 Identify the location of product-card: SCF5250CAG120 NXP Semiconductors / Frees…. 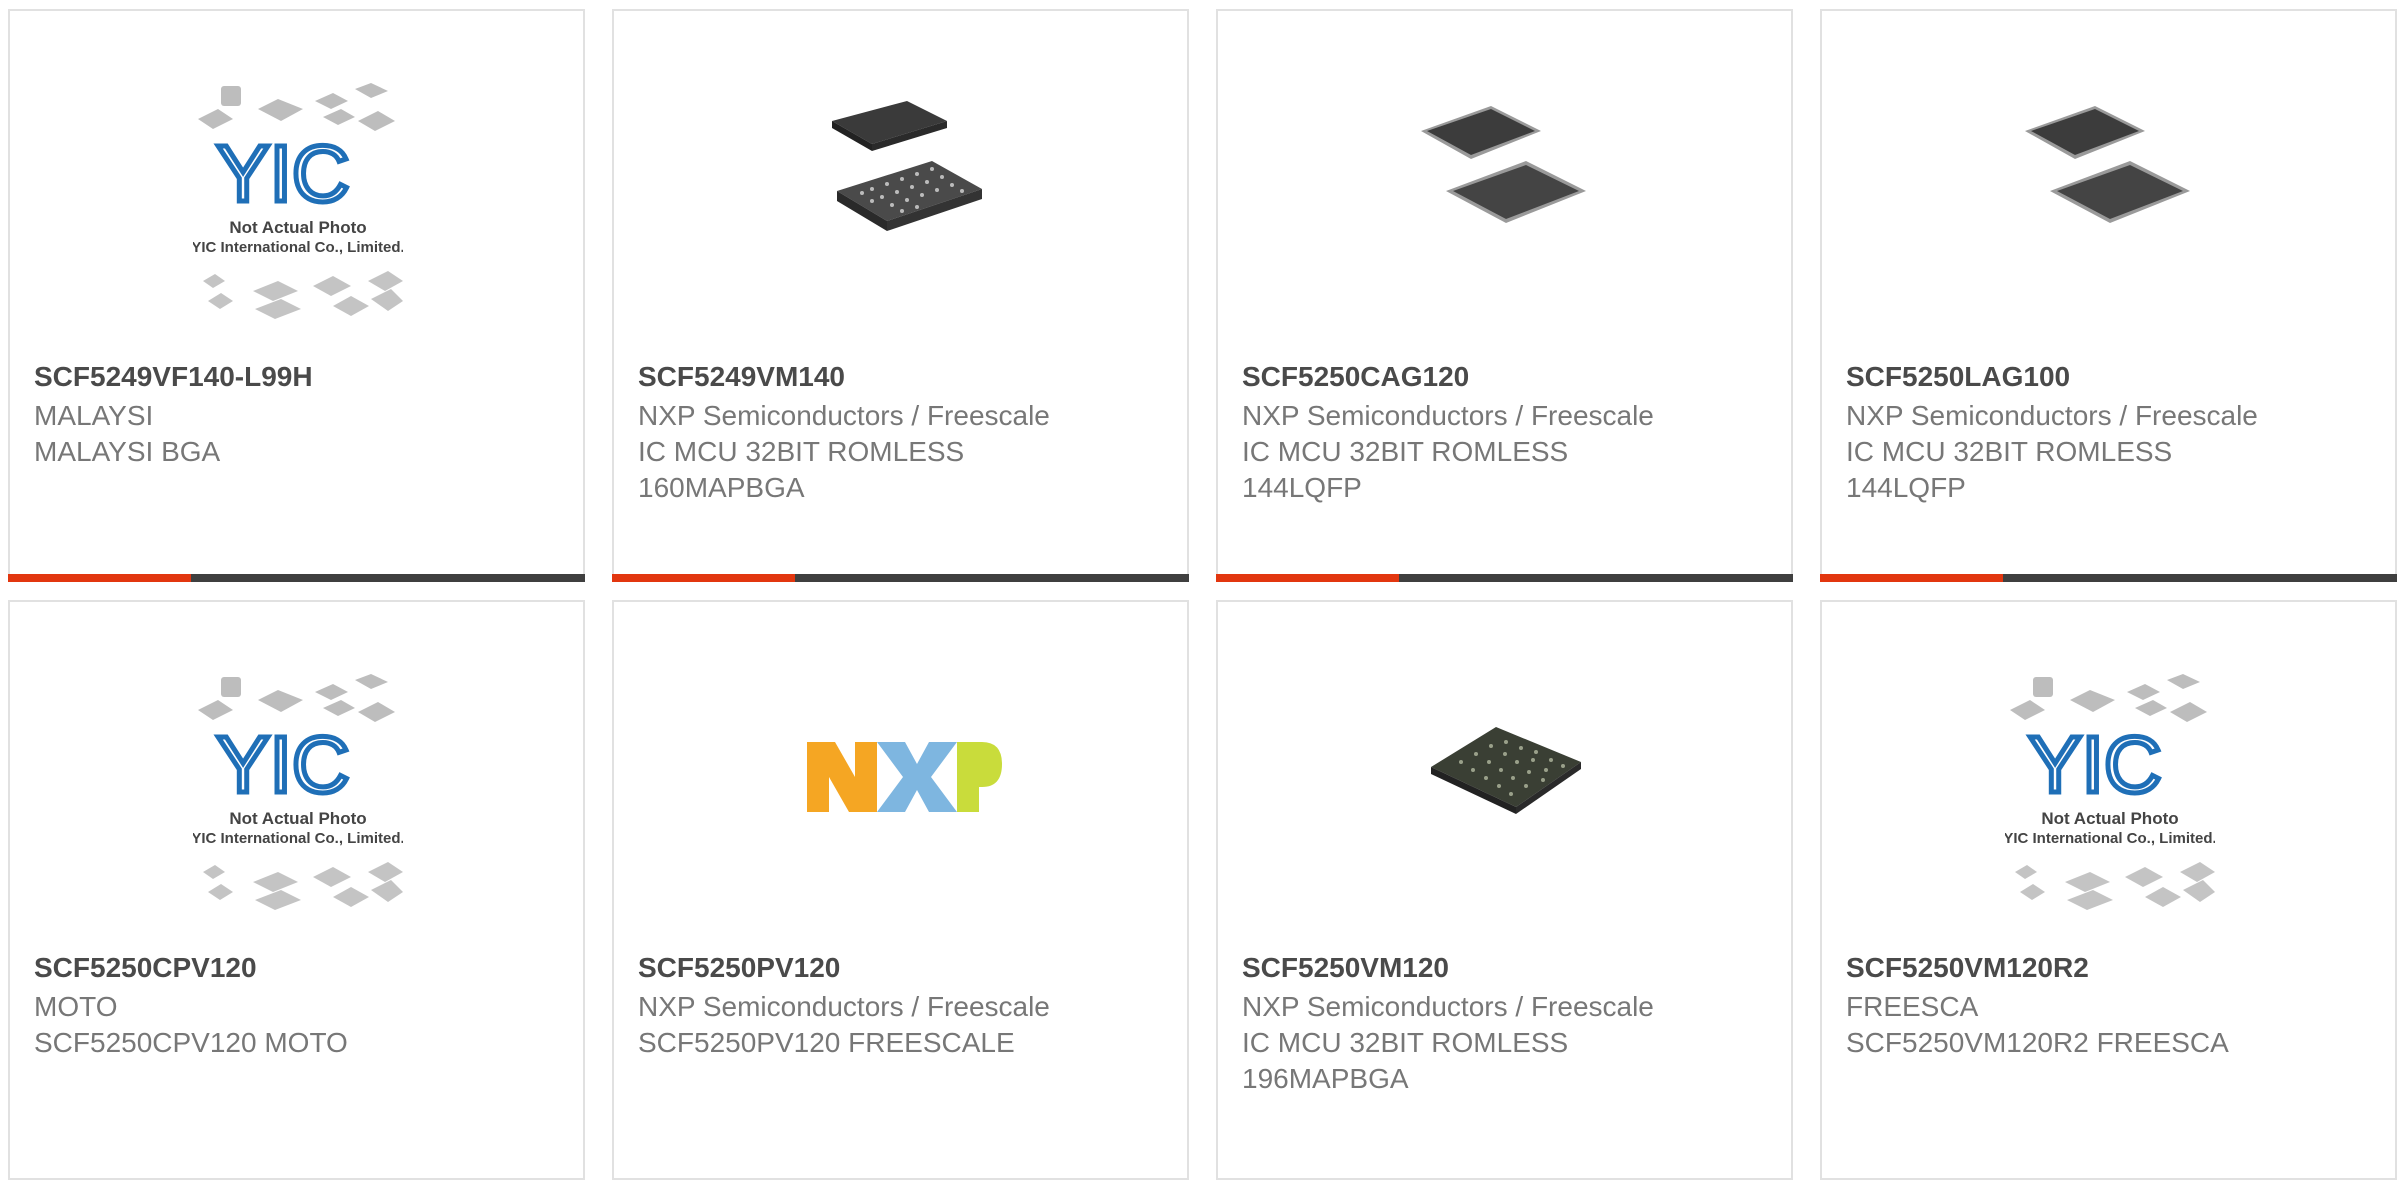
(1504, 295).